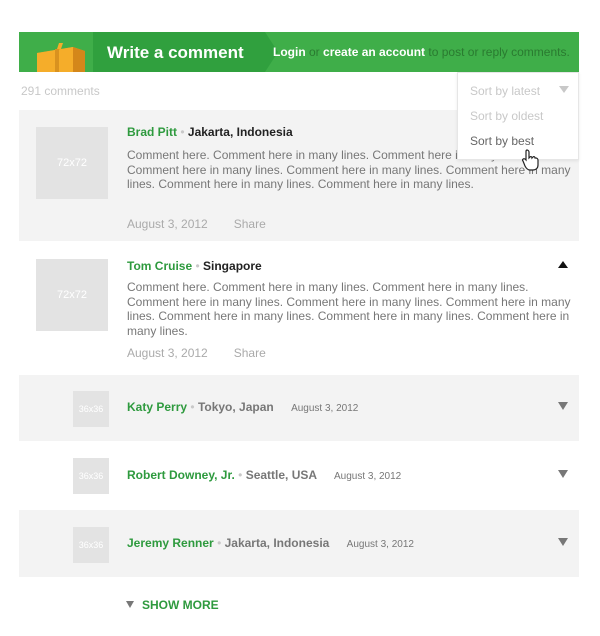  What do you see at coordinates (194, 266) in the screenshot?
I see `comment-meta: Tom Cruise • Singapore` at bounding box center [194, 266].